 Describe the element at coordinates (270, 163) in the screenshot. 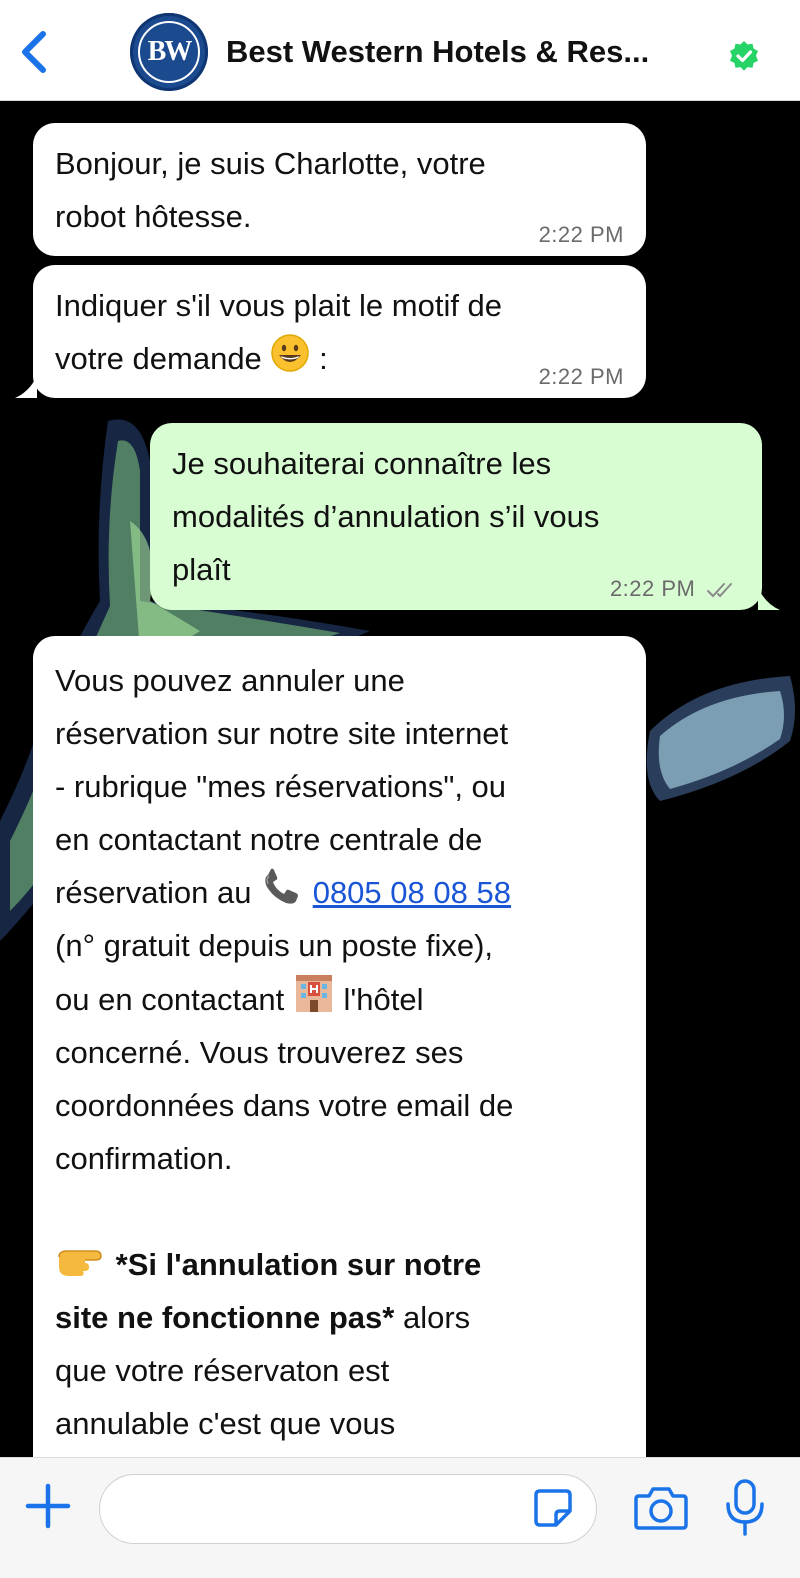

I see `message-text-line: Bonjour, je suis Charlotte, votre` at that location.